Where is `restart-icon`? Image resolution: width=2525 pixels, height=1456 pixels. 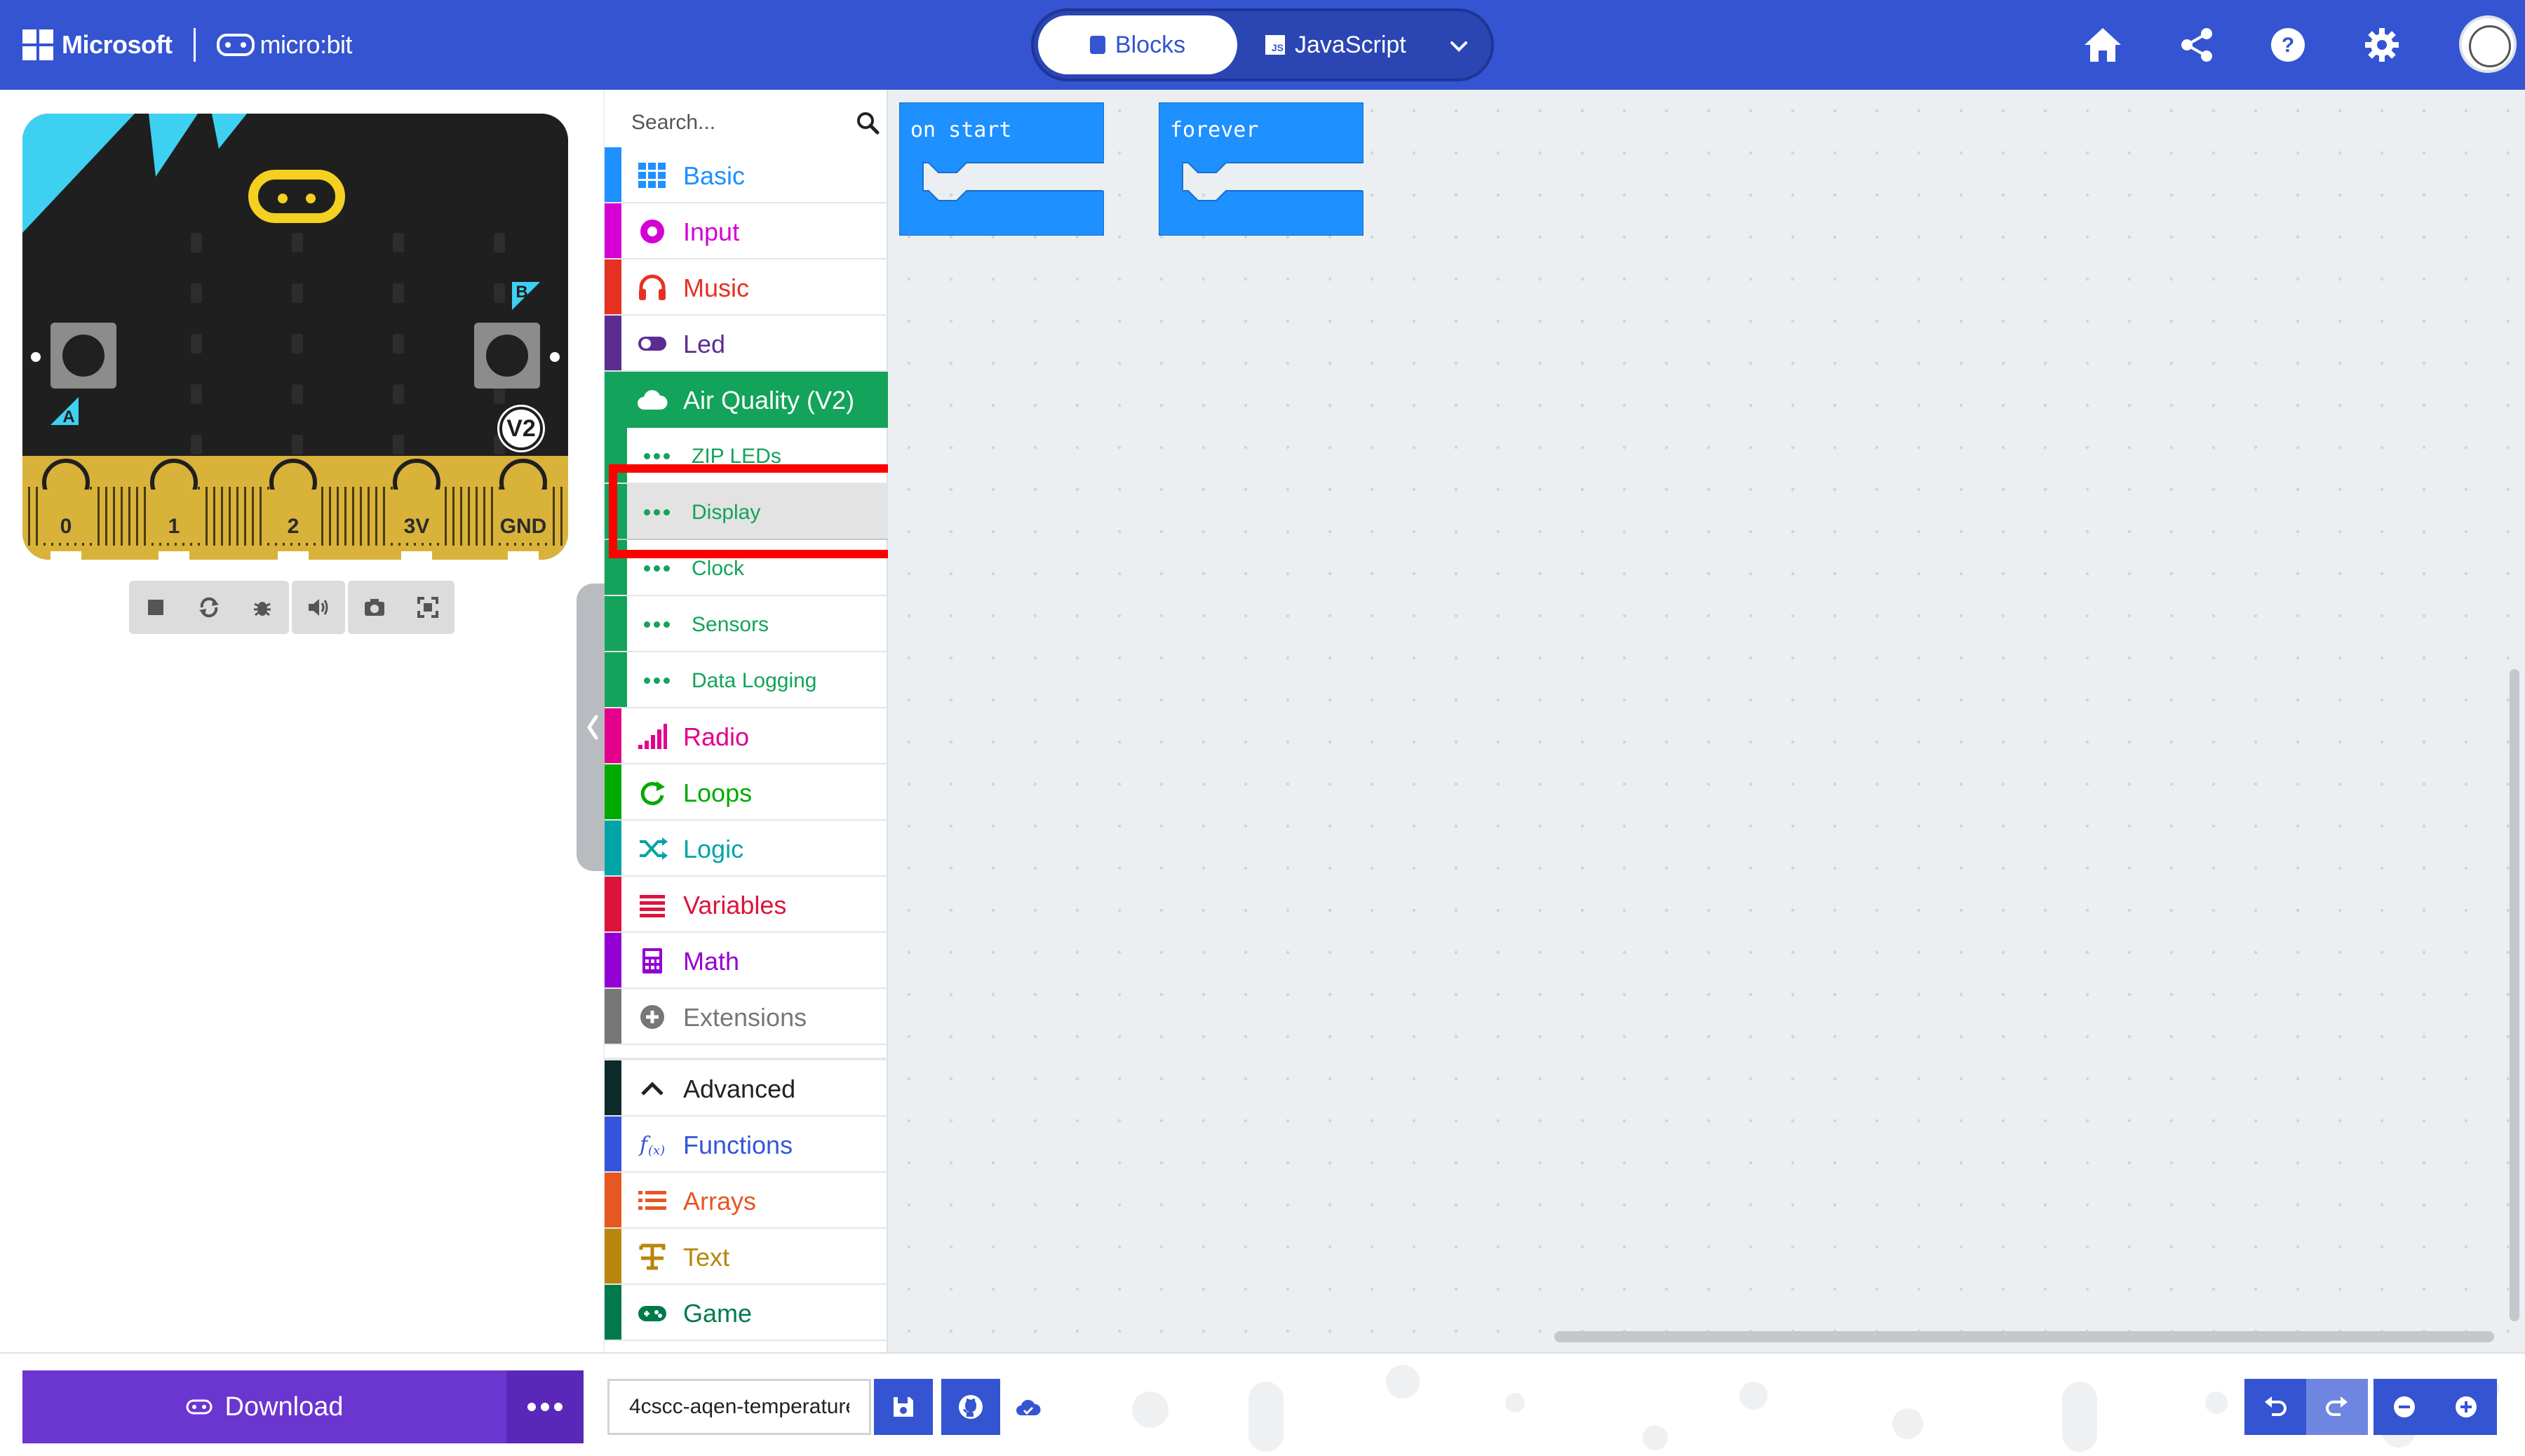
restart-icon is located at coordinates (209, 607).